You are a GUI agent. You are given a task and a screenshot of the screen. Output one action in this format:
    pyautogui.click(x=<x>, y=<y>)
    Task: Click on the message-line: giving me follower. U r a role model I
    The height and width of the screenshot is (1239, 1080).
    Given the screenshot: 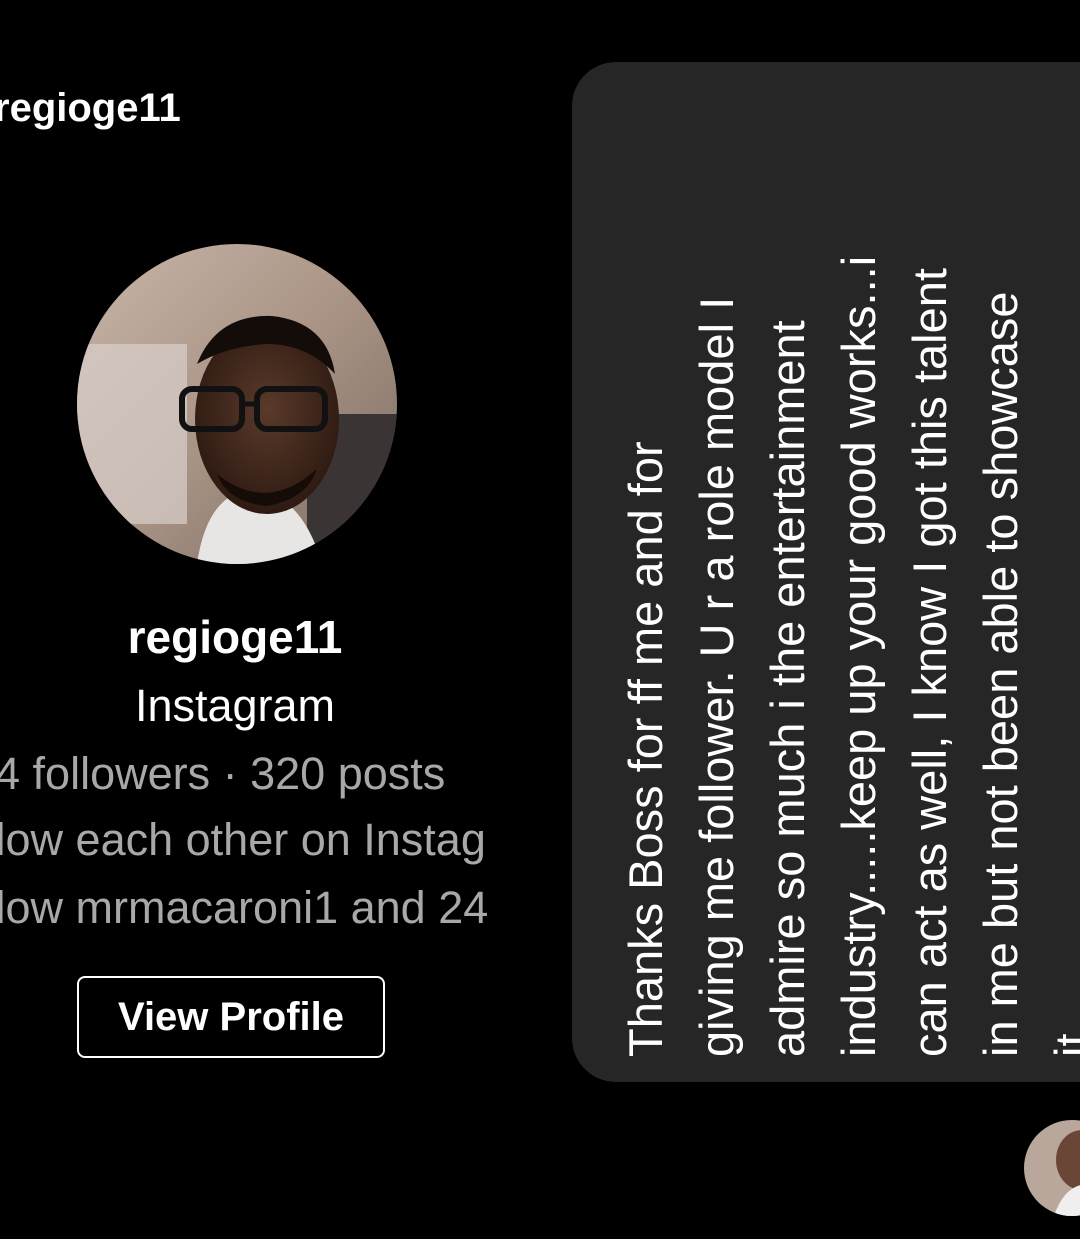 What is the action you would take?
    pyautogui.click(x=716, y=676)
    